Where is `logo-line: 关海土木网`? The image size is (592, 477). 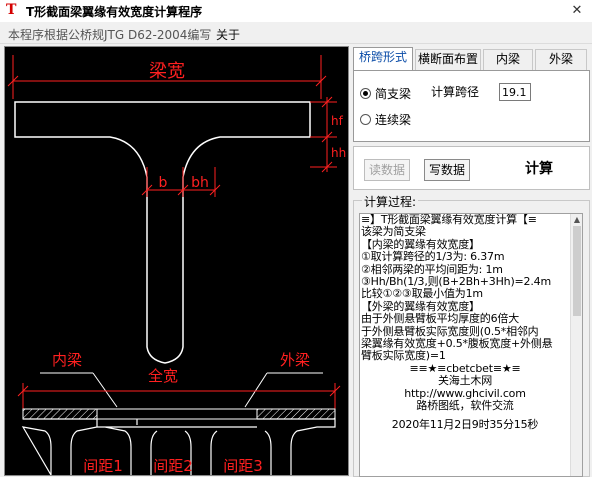 logo-line: 关海土木网 is located at coordinates (465, 381).